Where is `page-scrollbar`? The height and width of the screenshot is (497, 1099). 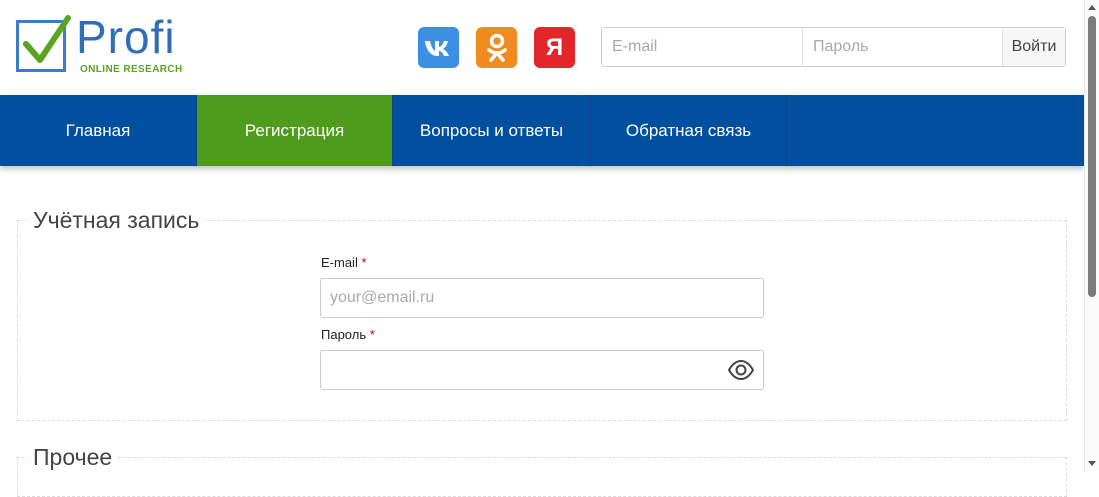 page-scrollbar is located at coordinates (1091, 235).